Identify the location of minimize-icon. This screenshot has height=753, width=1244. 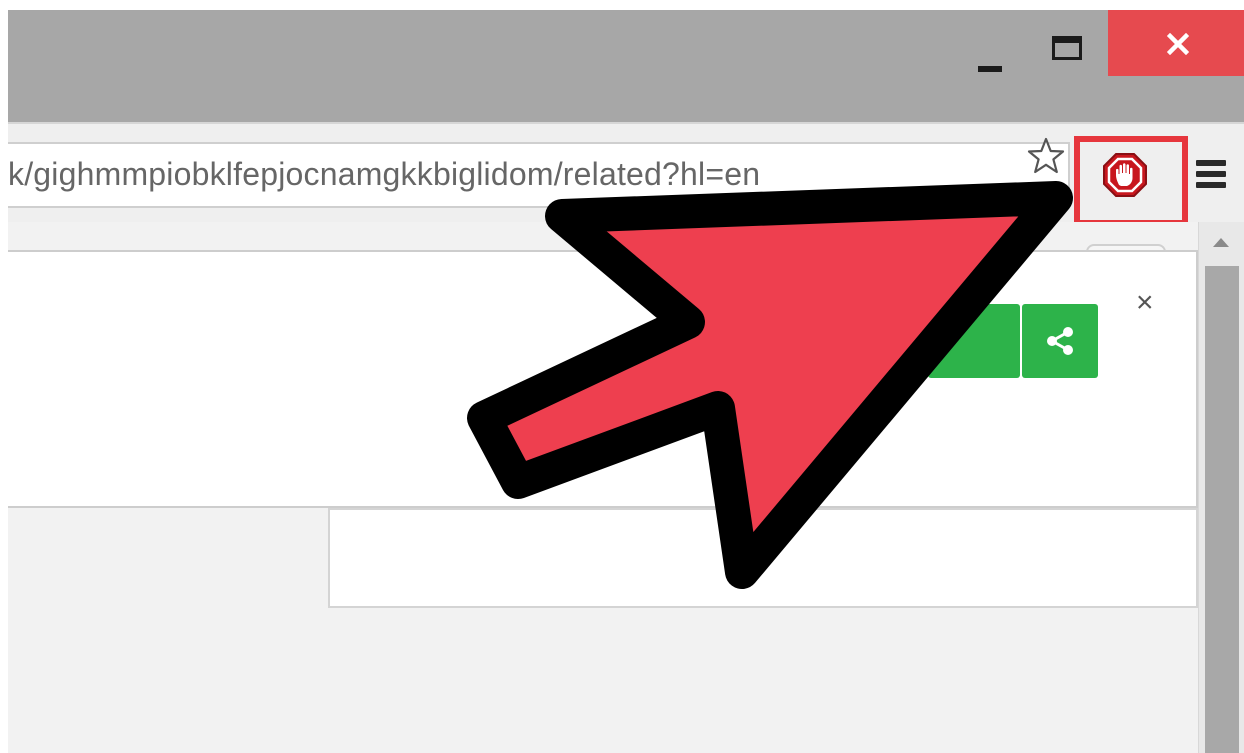
(990, 69).